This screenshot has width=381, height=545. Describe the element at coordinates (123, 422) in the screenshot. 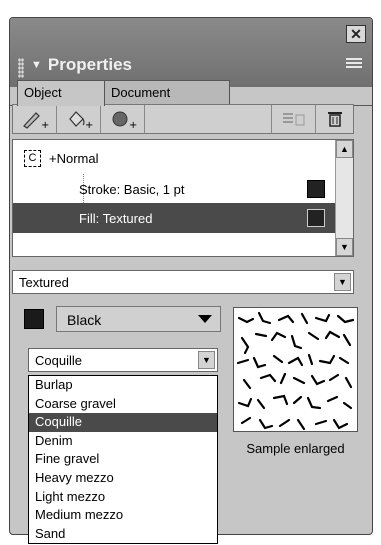

I see `list-item-selected: Coquille` at that location.